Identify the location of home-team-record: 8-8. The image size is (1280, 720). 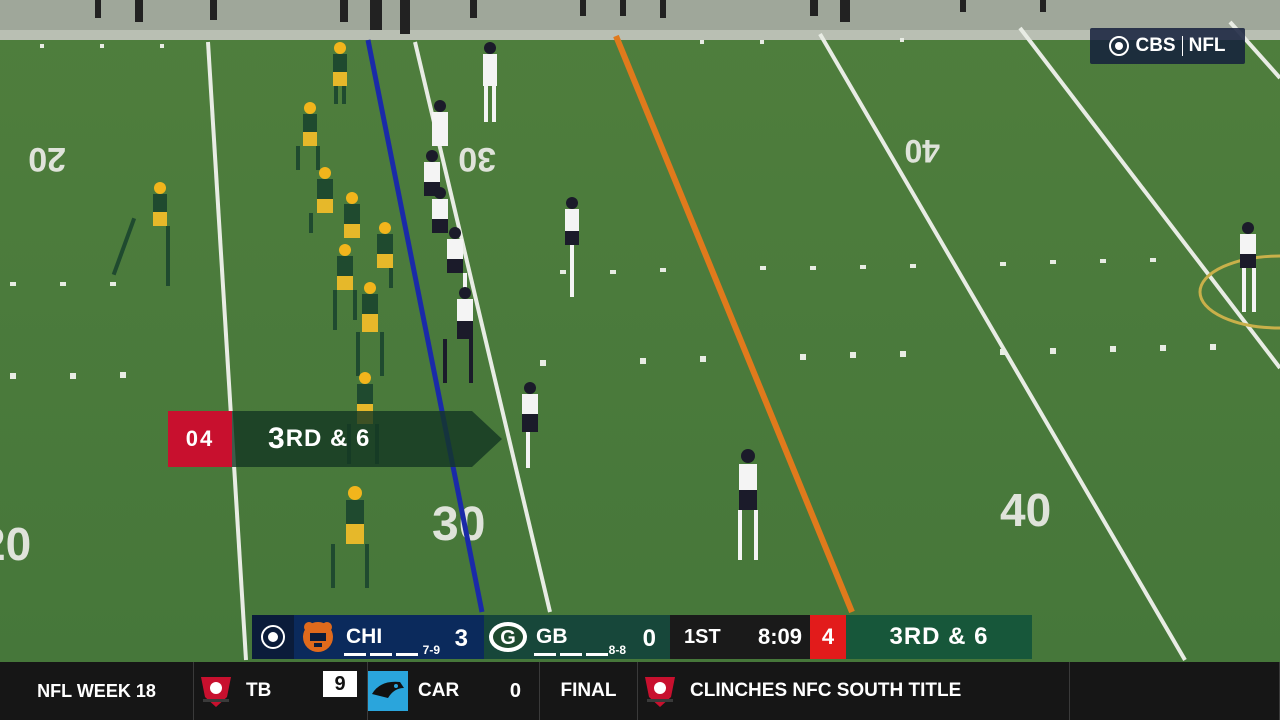
(617, 650).